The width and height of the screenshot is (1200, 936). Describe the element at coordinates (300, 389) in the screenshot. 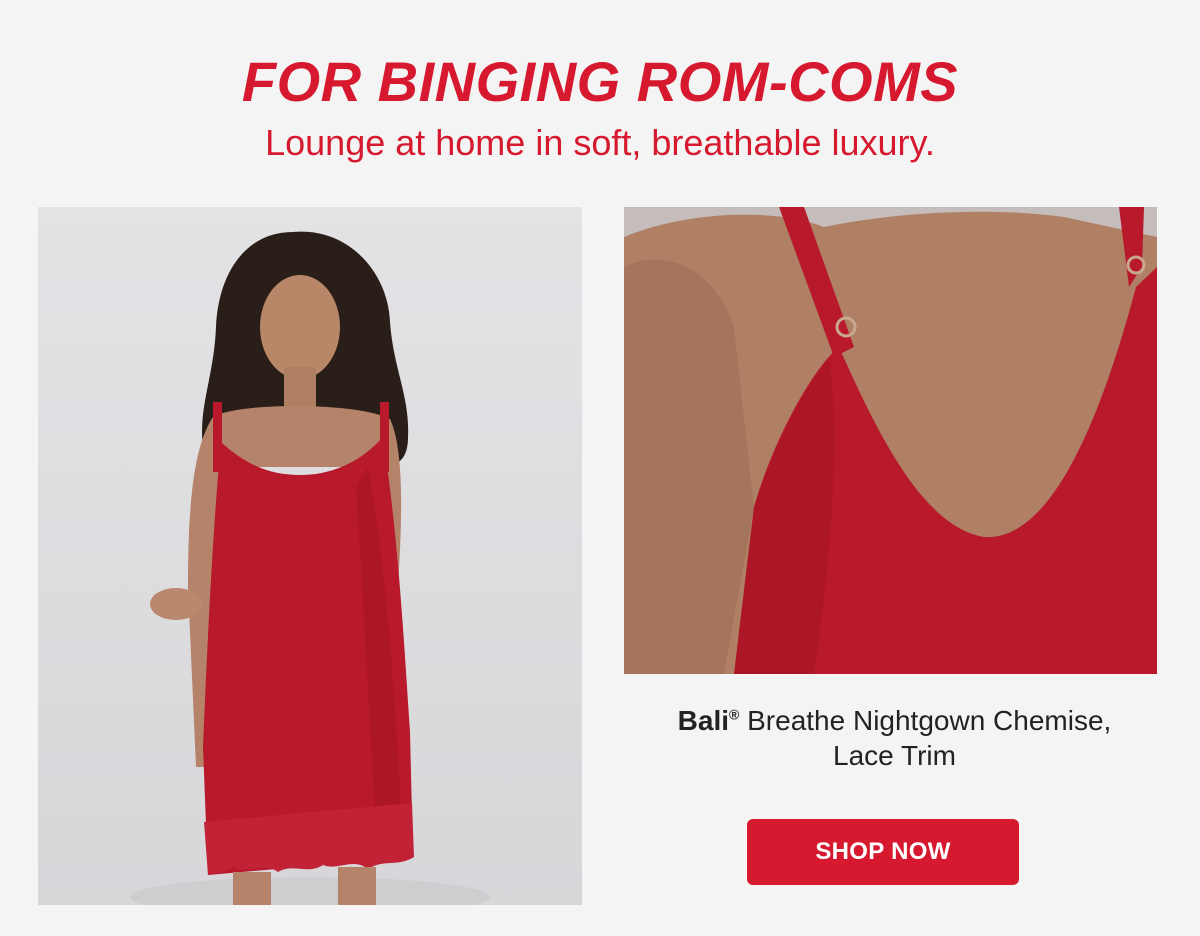

I see `neck` at that location.